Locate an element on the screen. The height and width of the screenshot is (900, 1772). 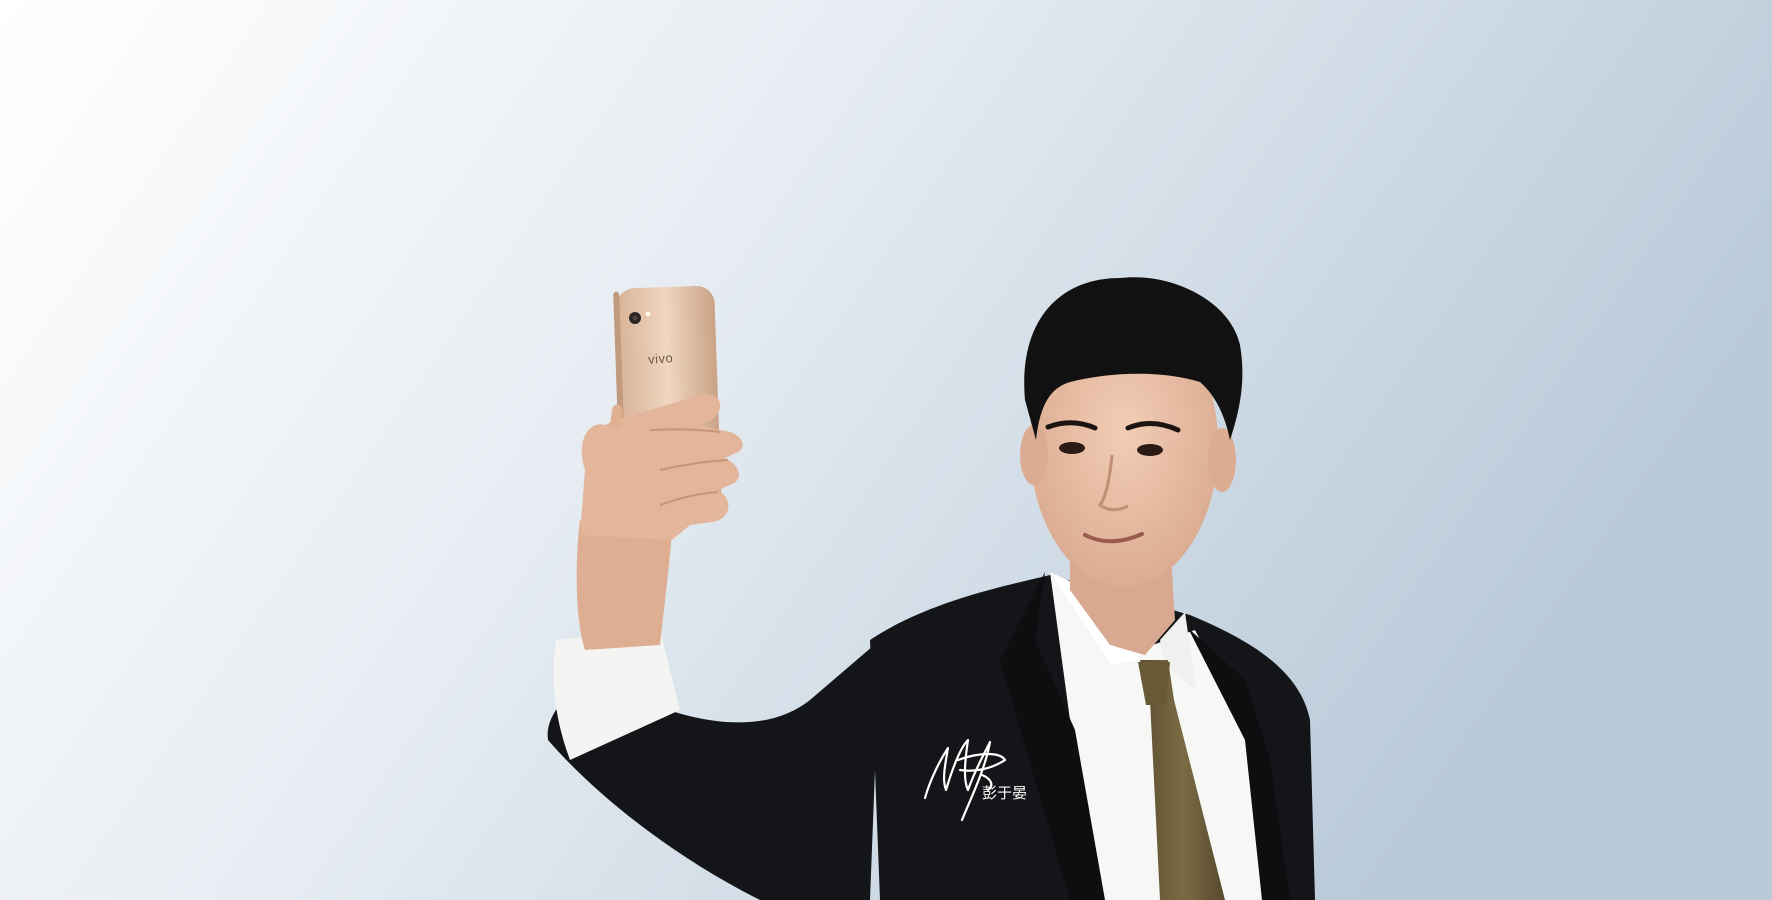
signature-name: 彭于晏 is located at coordinates (1005, 793).